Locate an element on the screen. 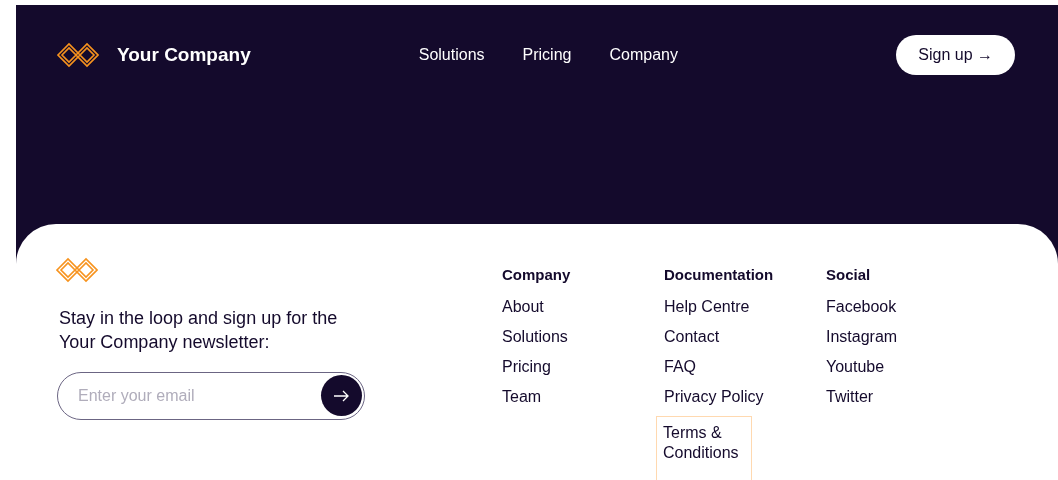 The image size is (1058, 480). footer-link: Facebook is located at coordinates (861, 307).